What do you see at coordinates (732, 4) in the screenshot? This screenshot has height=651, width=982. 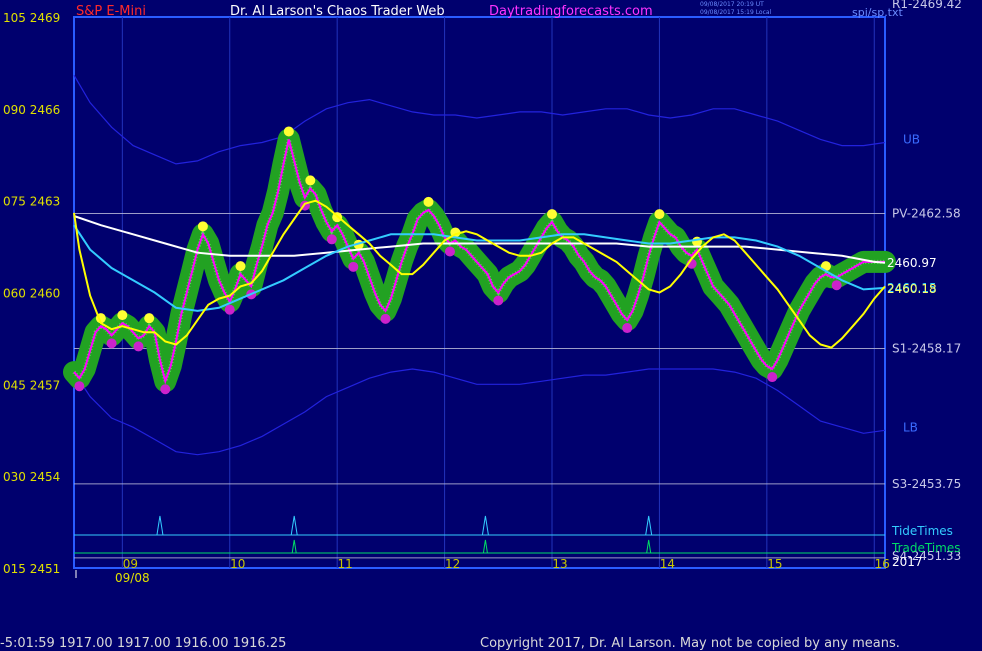 I see `timestamp-ut: 09/08/2017 20:19 UT` at bounding box center [732, 4].